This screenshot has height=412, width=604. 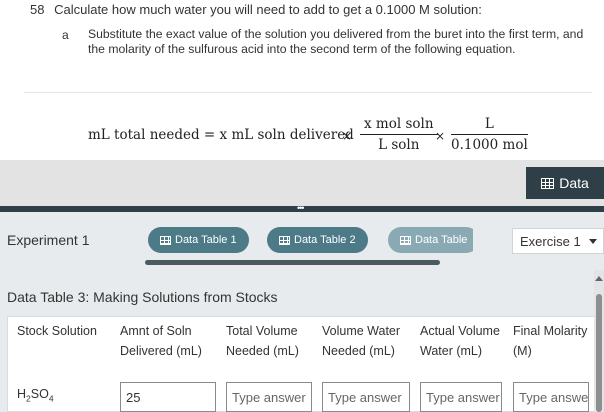 What do you see at coordinates (292, 262) in the screenshot?
I see `tabs-scrollbar` at bounding box center [292, 262].